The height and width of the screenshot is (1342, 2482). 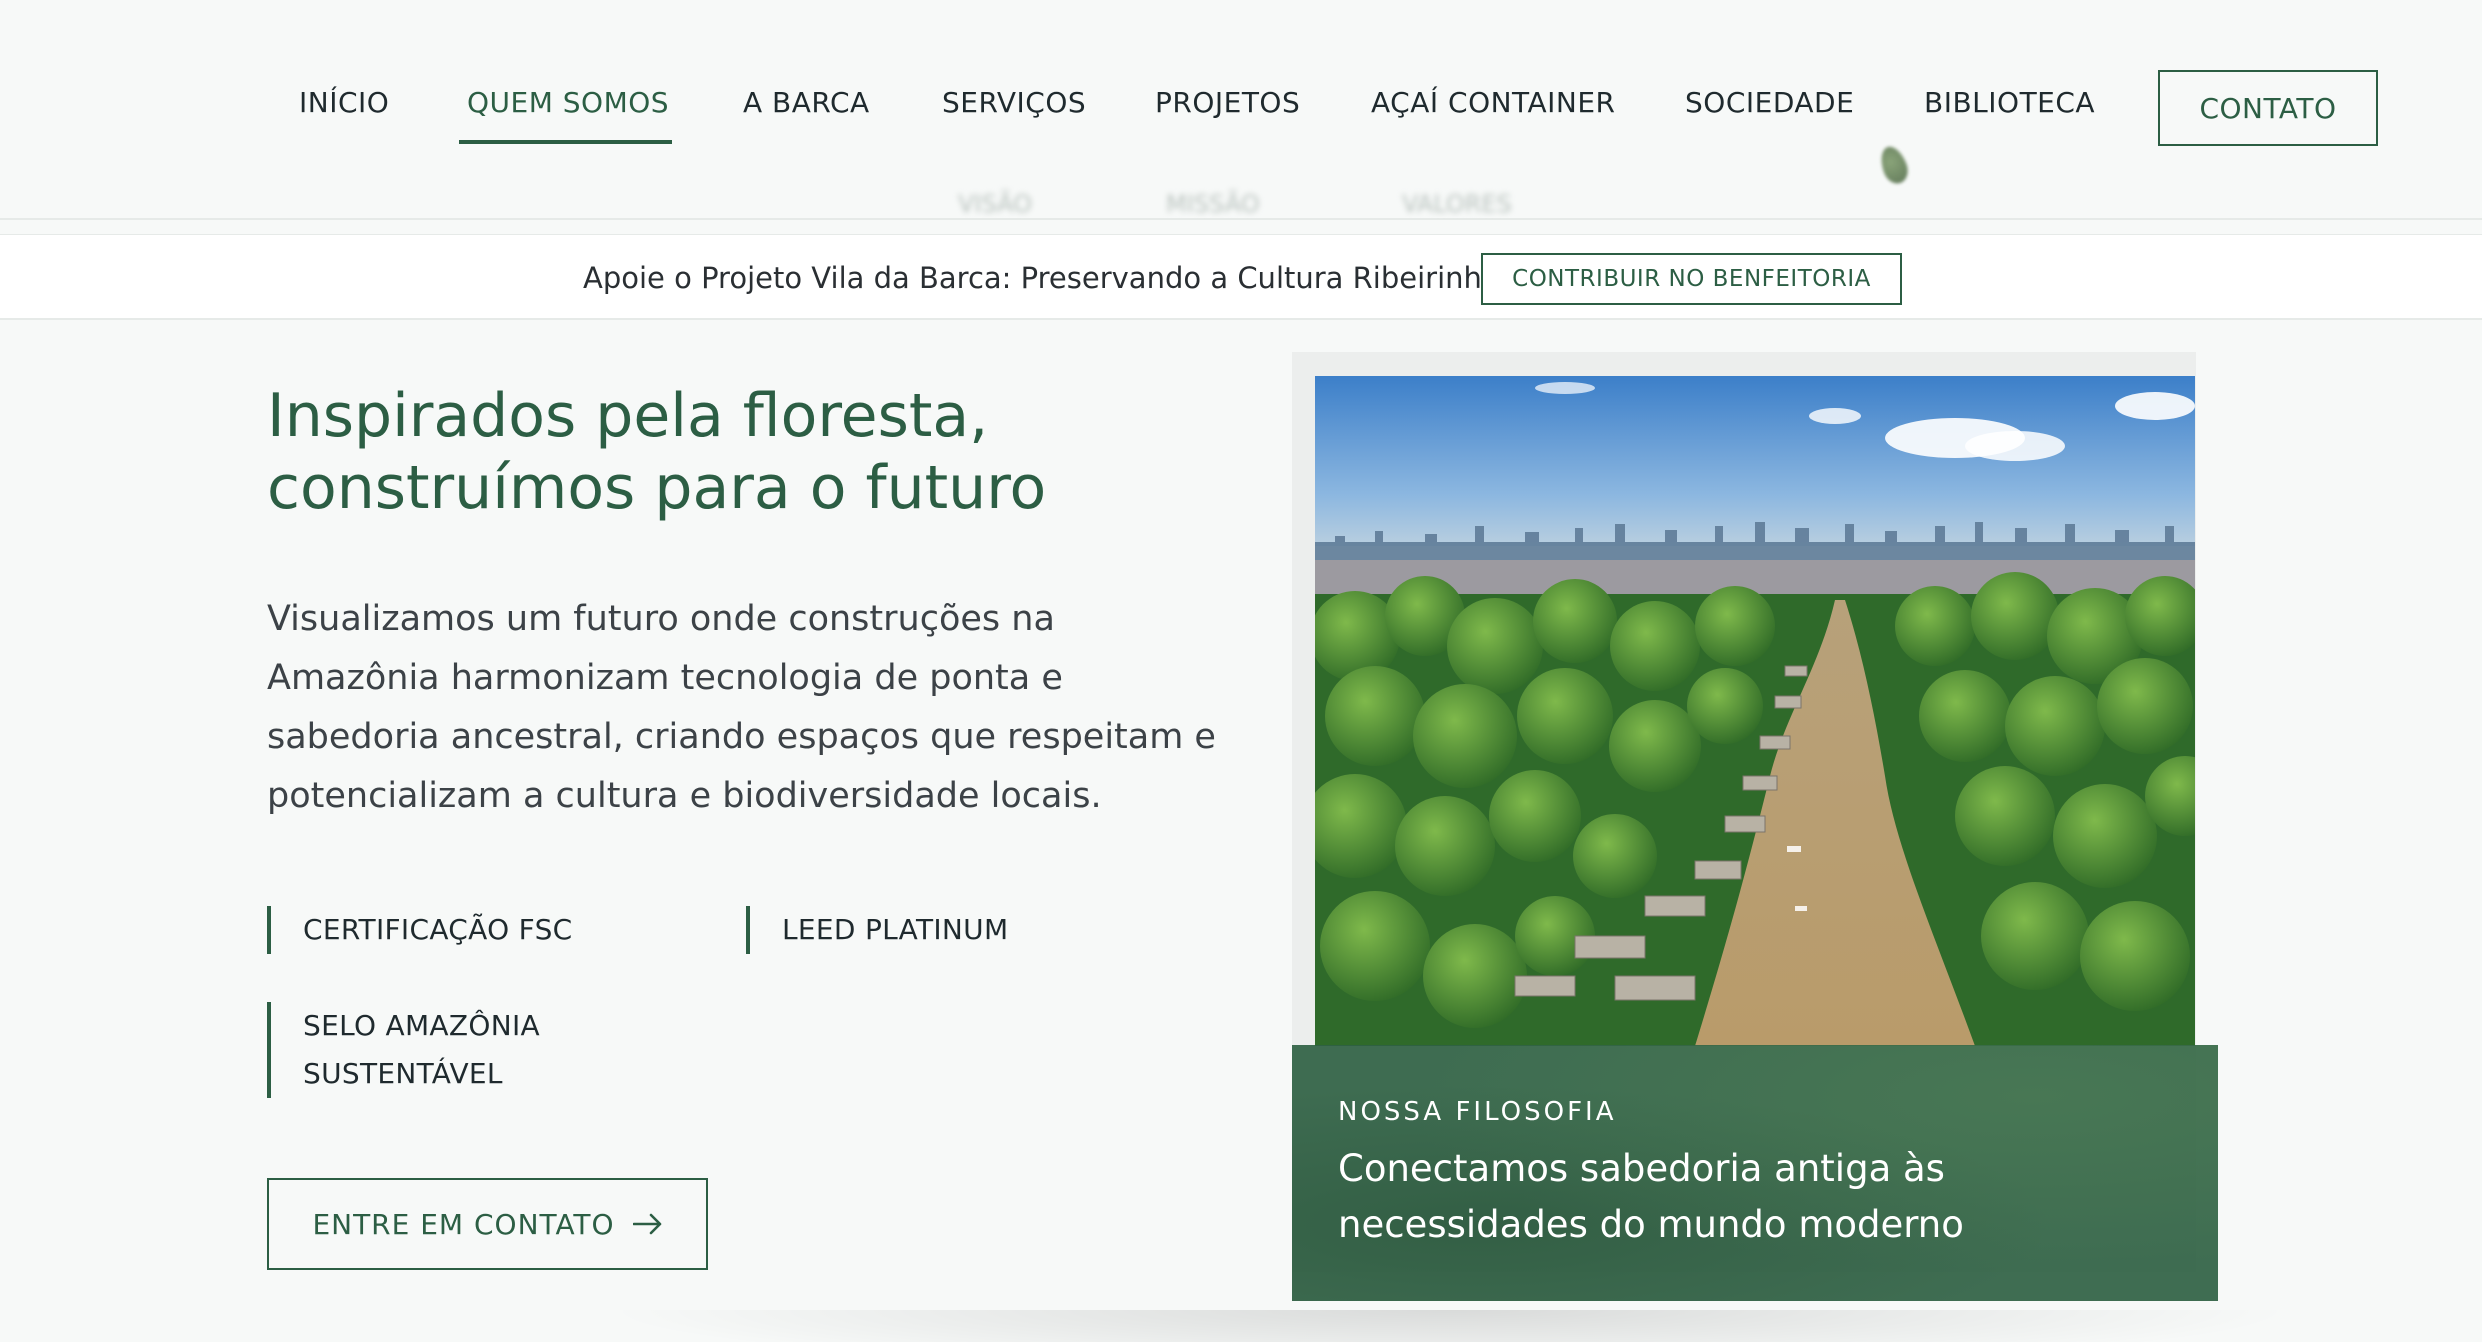 What do you see at coordinates (463, 1224) in the screenshot?
I see `cta-label: ENTRE EM CONTATO` at bounding box center [463, 1224].